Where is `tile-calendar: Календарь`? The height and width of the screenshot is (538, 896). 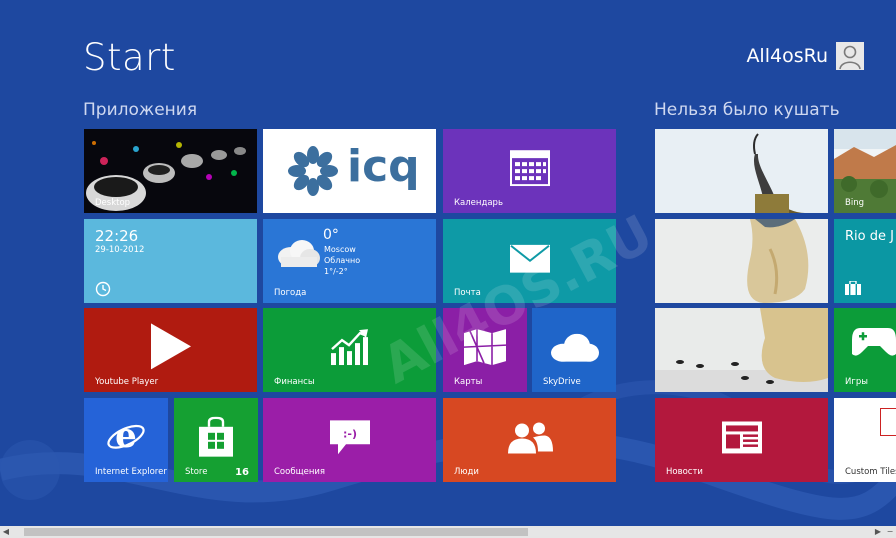 tile-calendar: Календарь is located at coordinates (529, 171).